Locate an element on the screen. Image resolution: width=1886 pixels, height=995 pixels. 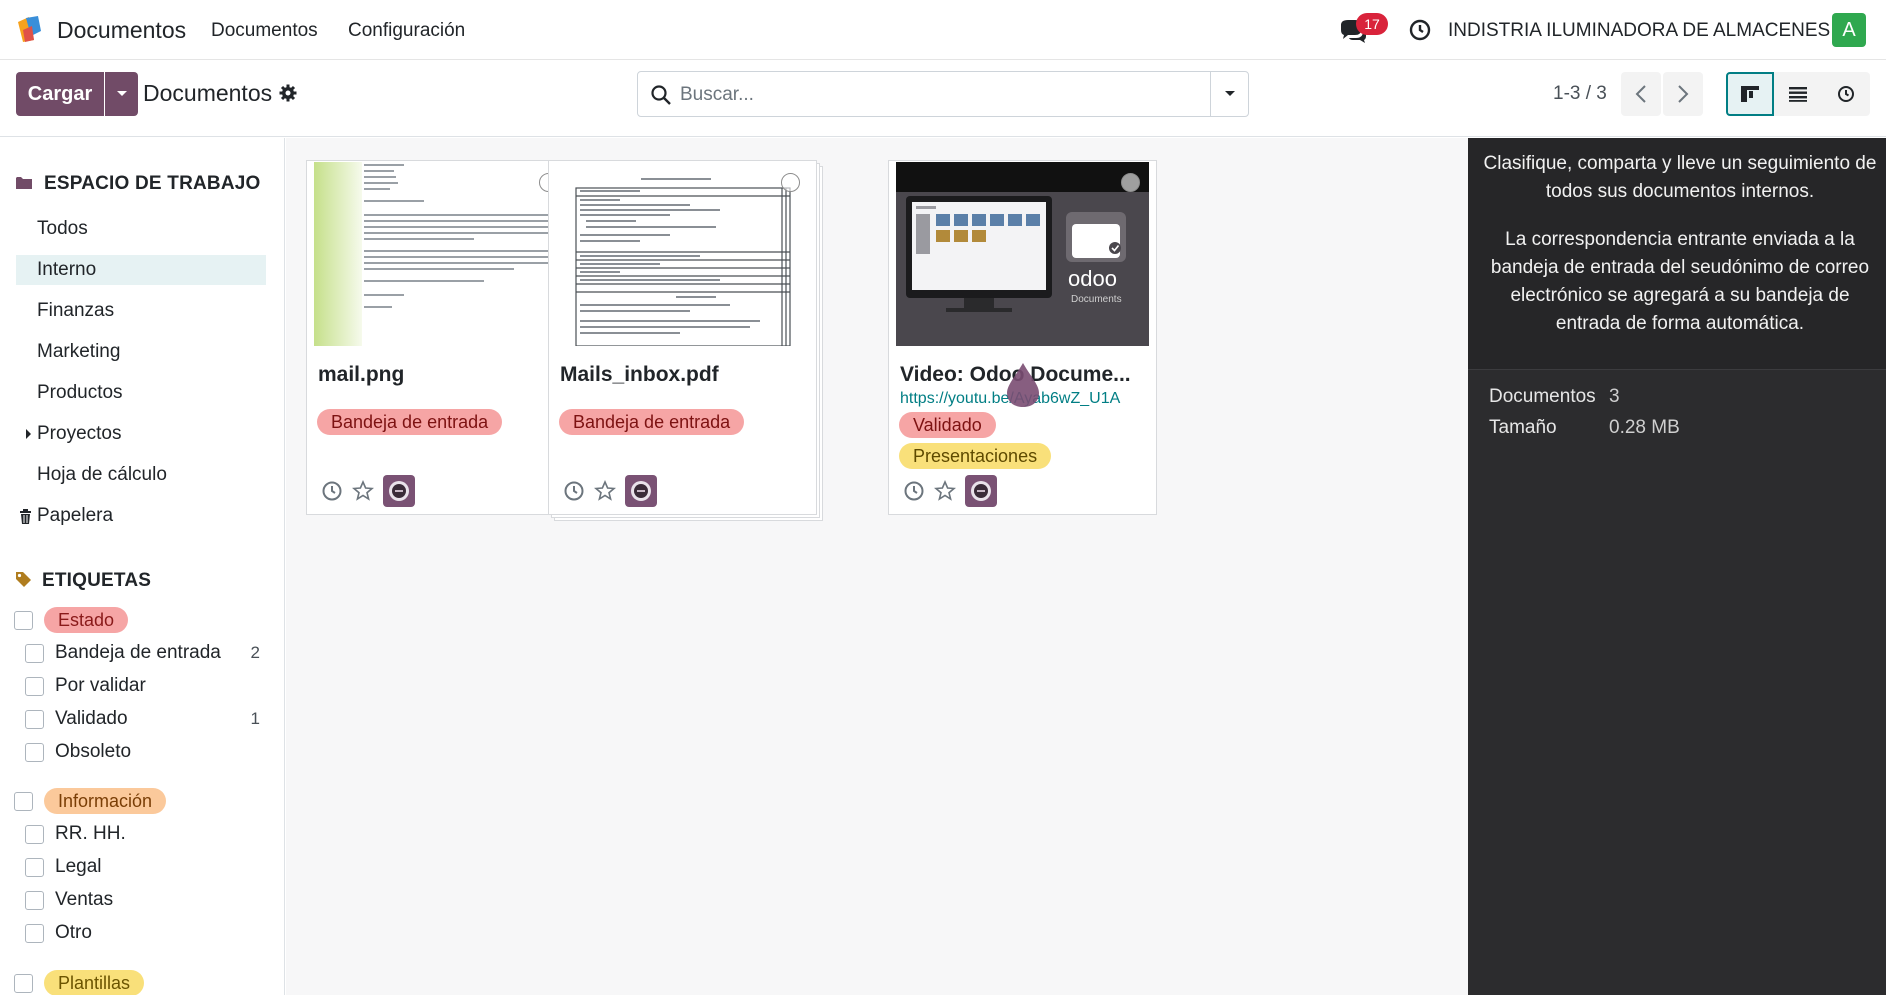
search-bar is located at coordinates (943, 94).